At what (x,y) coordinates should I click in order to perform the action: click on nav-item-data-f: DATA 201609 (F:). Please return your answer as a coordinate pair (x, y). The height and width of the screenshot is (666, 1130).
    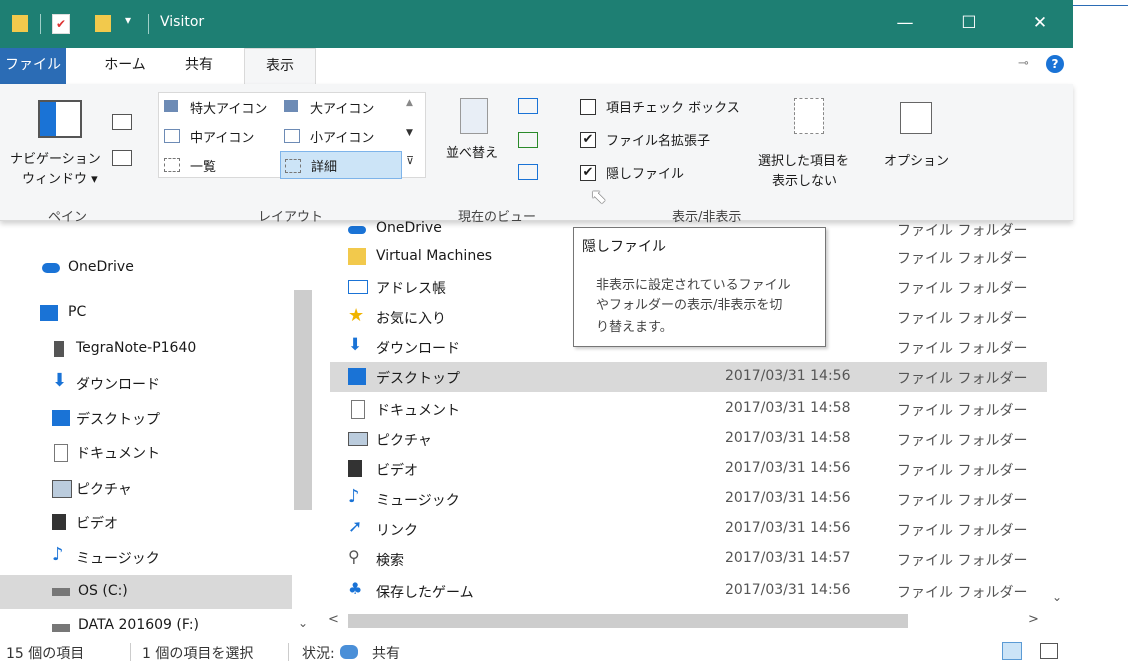
    Looking at the image, I should click on (146, 624).